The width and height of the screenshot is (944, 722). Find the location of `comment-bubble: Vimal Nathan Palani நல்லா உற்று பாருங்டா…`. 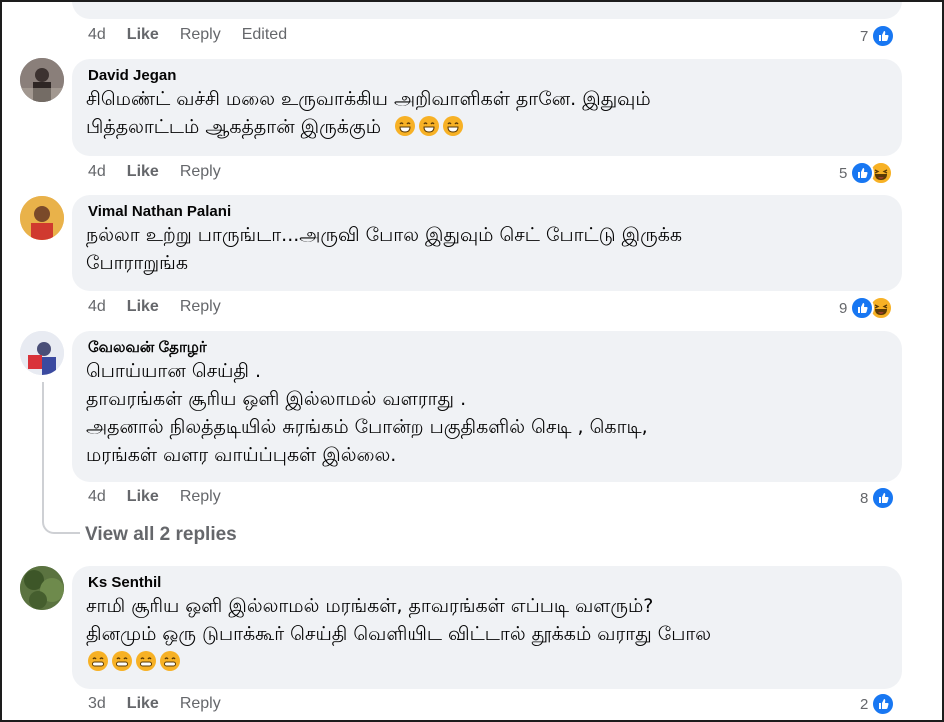

comment-bubble: Vimal Nathan Palani நல்லா உற்று பாருங்டா… is located at coordinates (487, 243).